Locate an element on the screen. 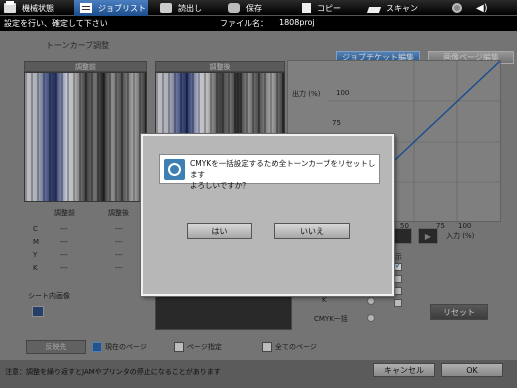 This screenshot has height=388, width=517. dialog-message-line-2: よろしいですか？ is located at coordinates (220, 185).